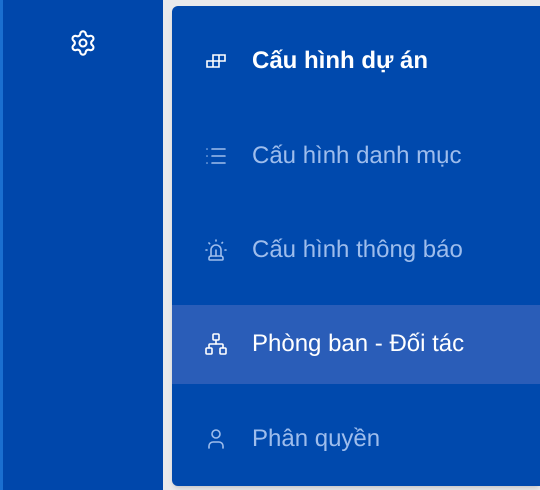 The image size is (540, 490). Describe the element at coordinates (356, 155) in the screenshot. I see `menu-item: Cấu hình danh mục` at that location.